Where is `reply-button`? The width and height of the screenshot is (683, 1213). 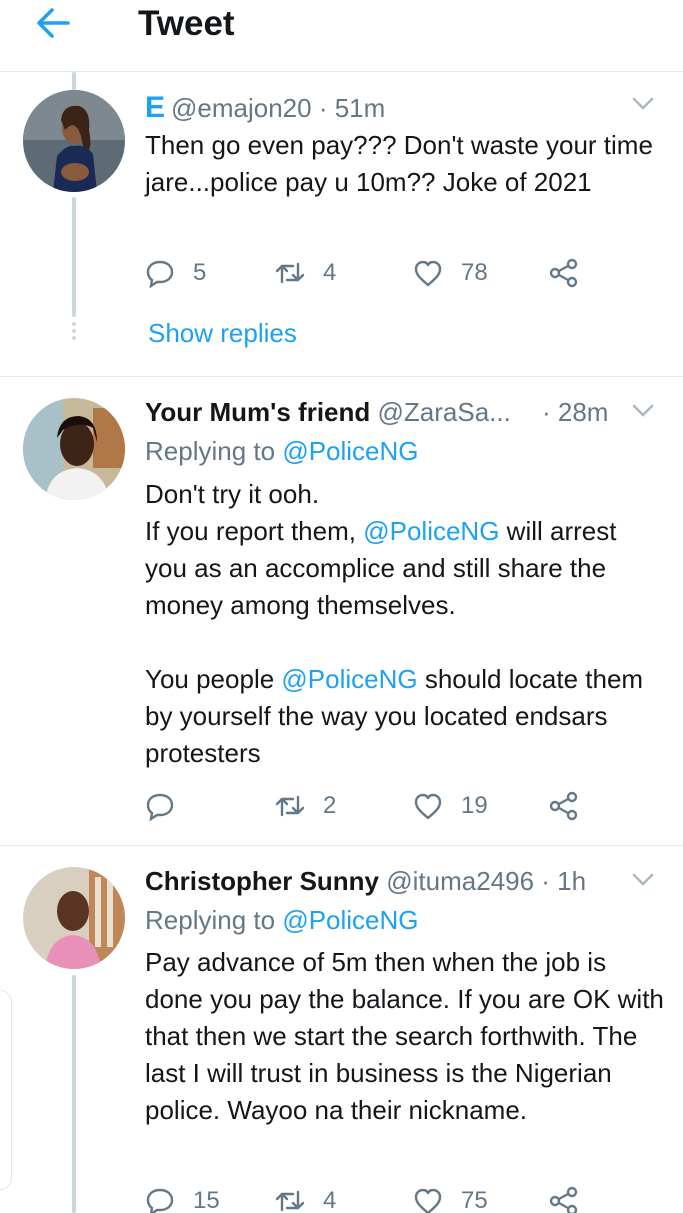
reply-button is located at coordinates (169, 806).